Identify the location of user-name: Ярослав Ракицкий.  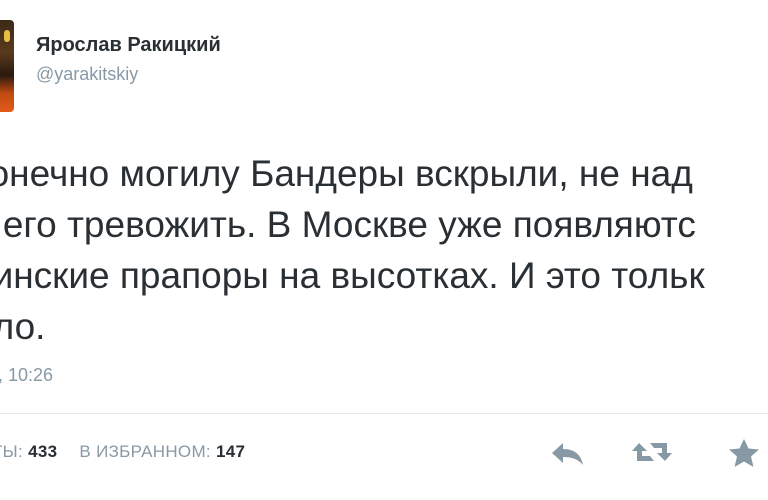
(128, 45).